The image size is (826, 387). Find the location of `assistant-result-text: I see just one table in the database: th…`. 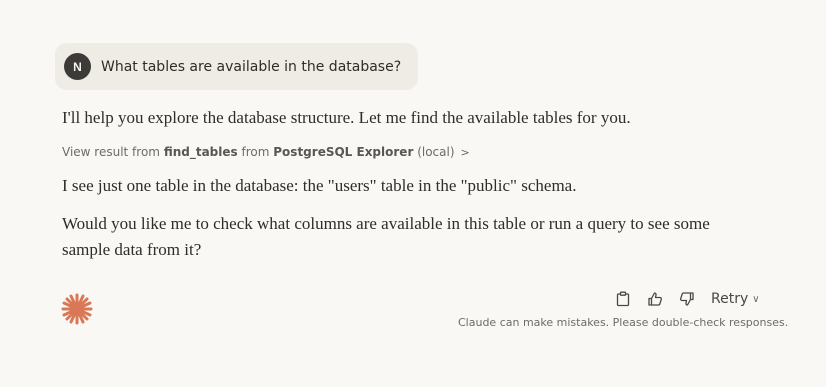

assistant-result-text: I see just one table in the database: th… is located at coordinates (319, 185).